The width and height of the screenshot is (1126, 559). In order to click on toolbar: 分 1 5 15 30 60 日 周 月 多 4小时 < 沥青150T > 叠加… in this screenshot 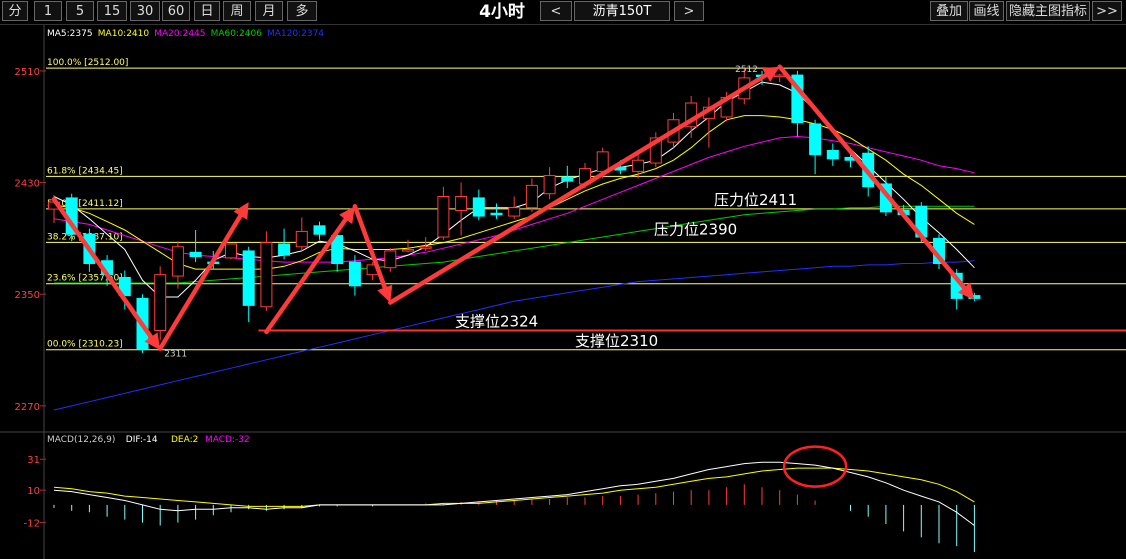, I will do `click(563, 12)`.